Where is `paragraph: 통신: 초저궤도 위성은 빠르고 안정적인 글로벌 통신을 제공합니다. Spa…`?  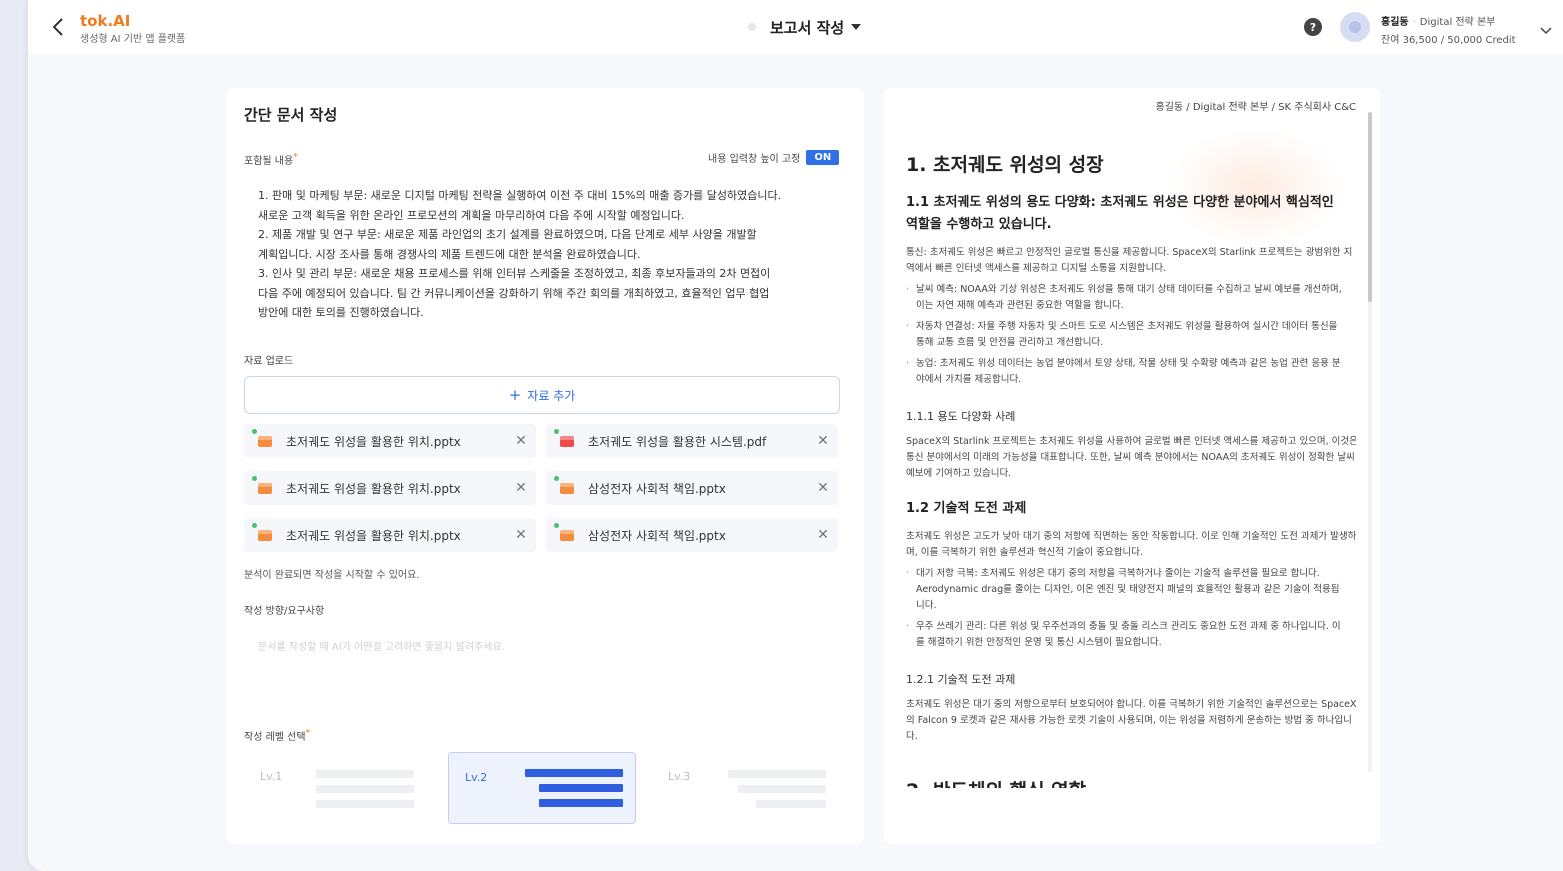
paragraph: 통신: 초저궤도 위성은 빠르고 안정적인 글로벌 통신을 제공합니다. Spa… is located at coordinates (1129, 260).